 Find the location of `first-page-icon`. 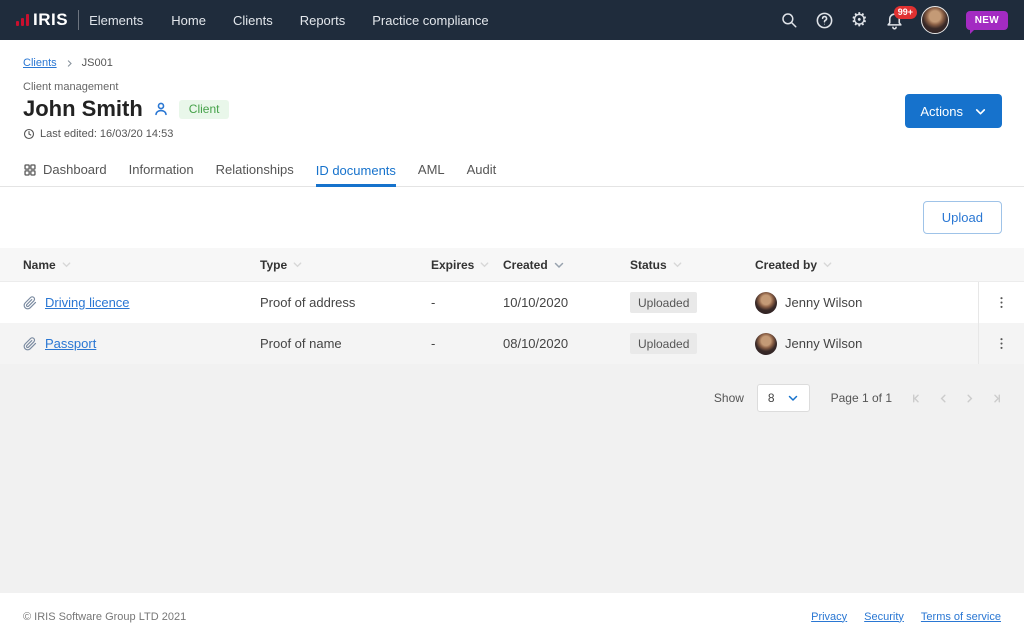

first-page-icon is located at coordinates (917, 398).